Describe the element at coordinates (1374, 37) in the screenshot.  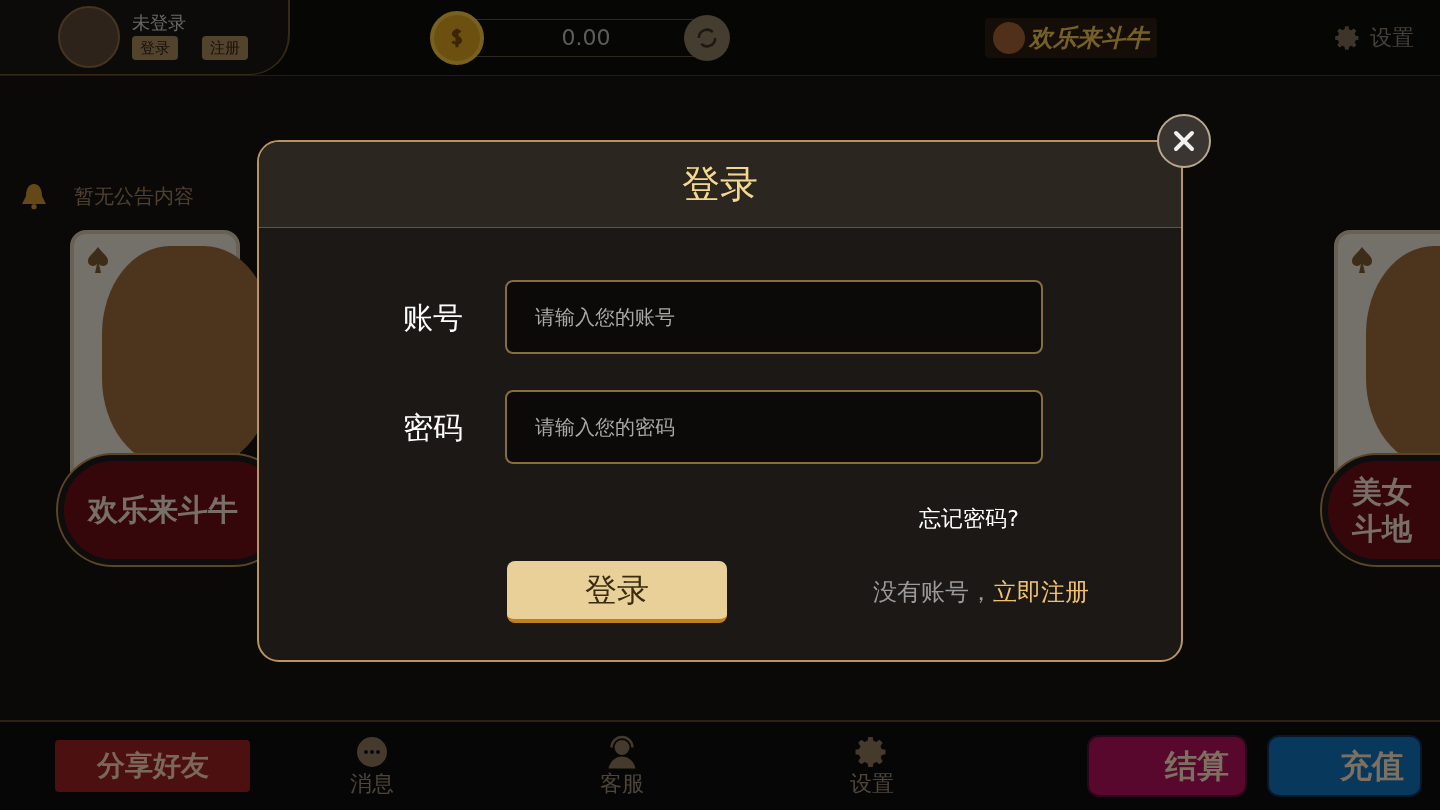
I see `settings-button: 设置` at that location.